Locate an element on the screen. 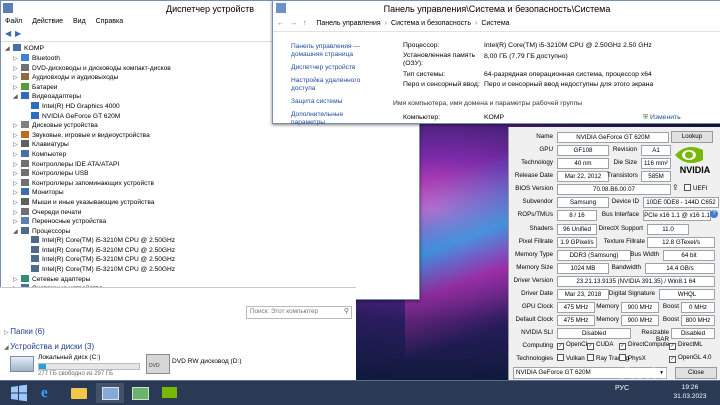 This screenshot has height=405, width=720. device-tree-root: ◢ KOMP is located at coordinates (24, 48).